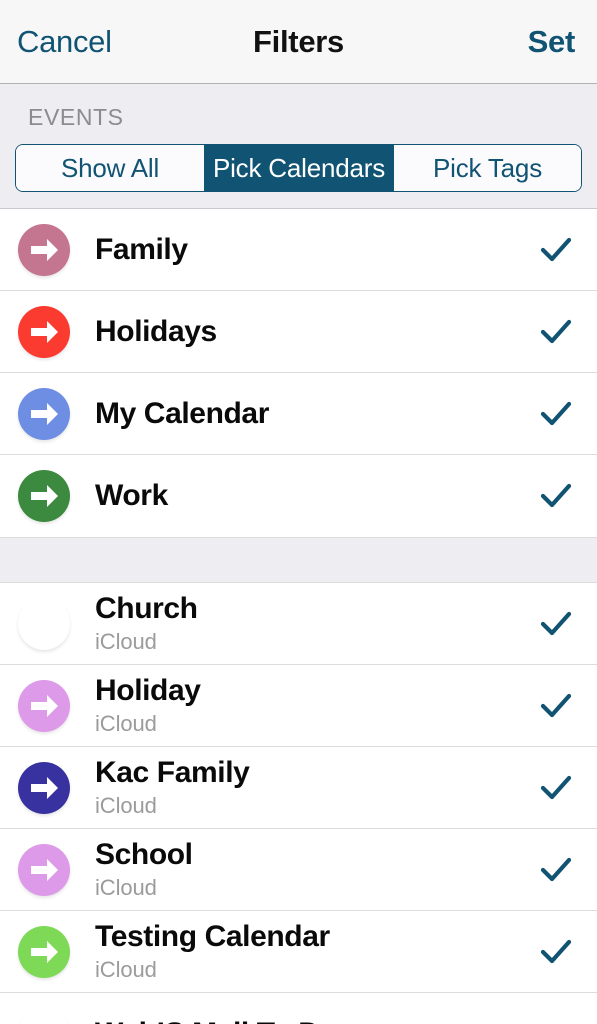 The width and height of the screenshot is (597, 1024). Describe the element at coordinates (141, 249) in the screenshot. I see `calendar-name: Family` at that location.